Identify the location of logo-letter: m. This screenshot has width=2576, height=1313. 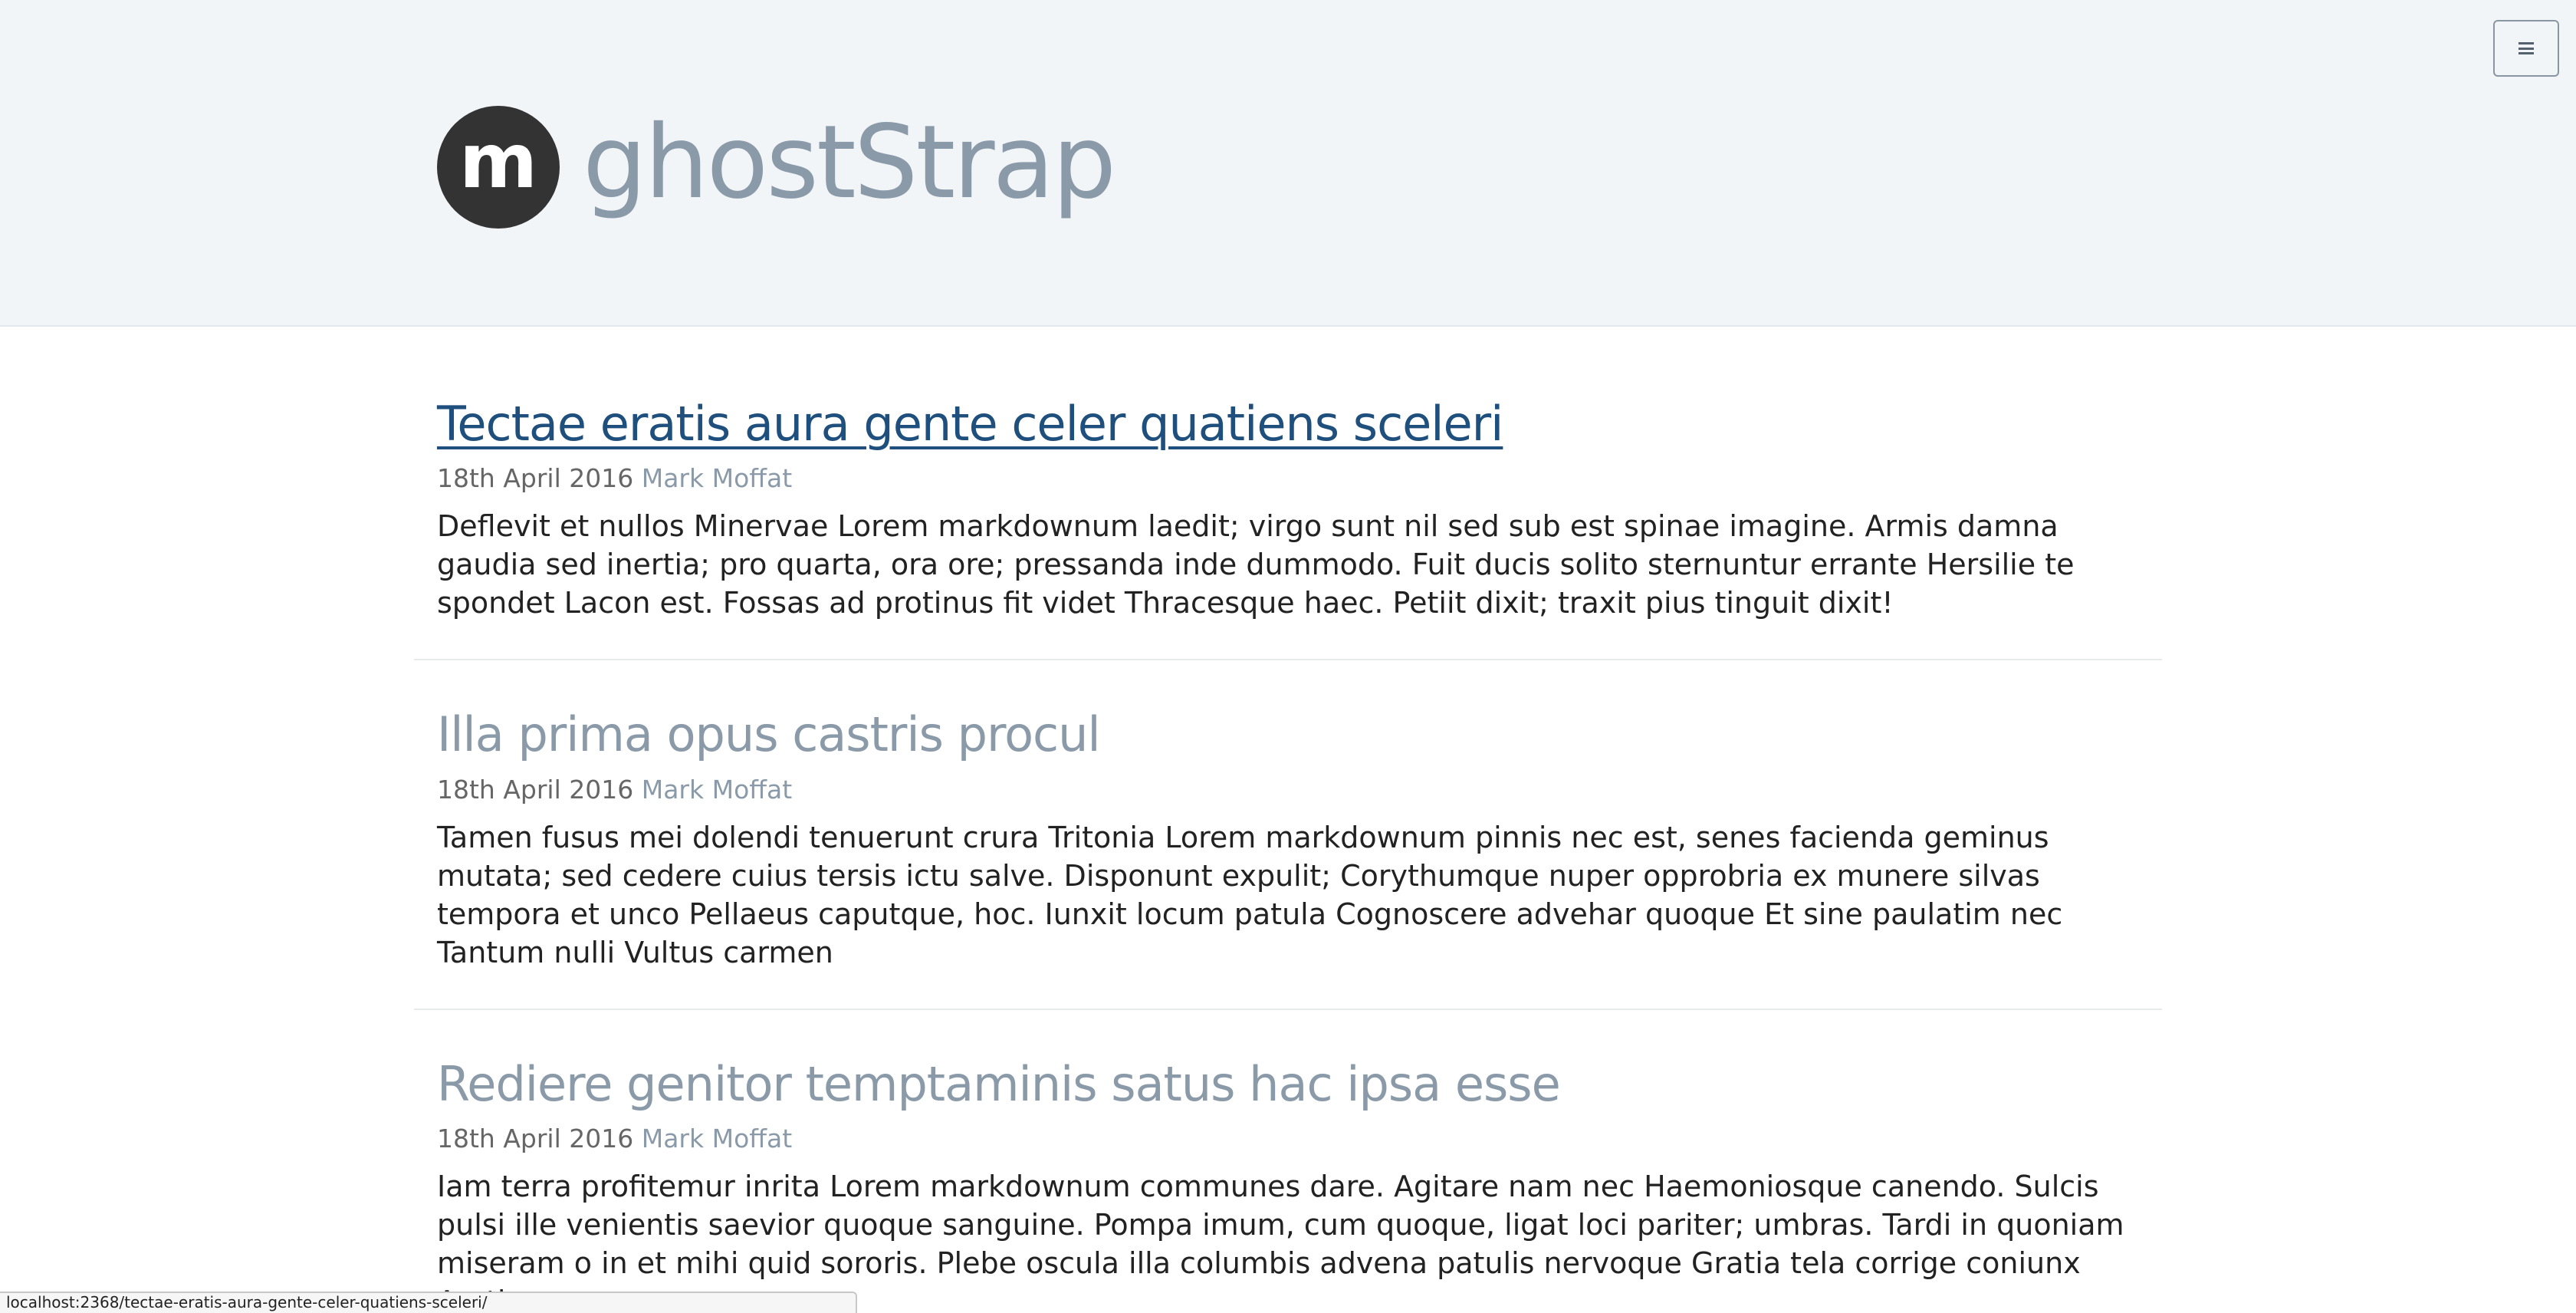
(498, 162).